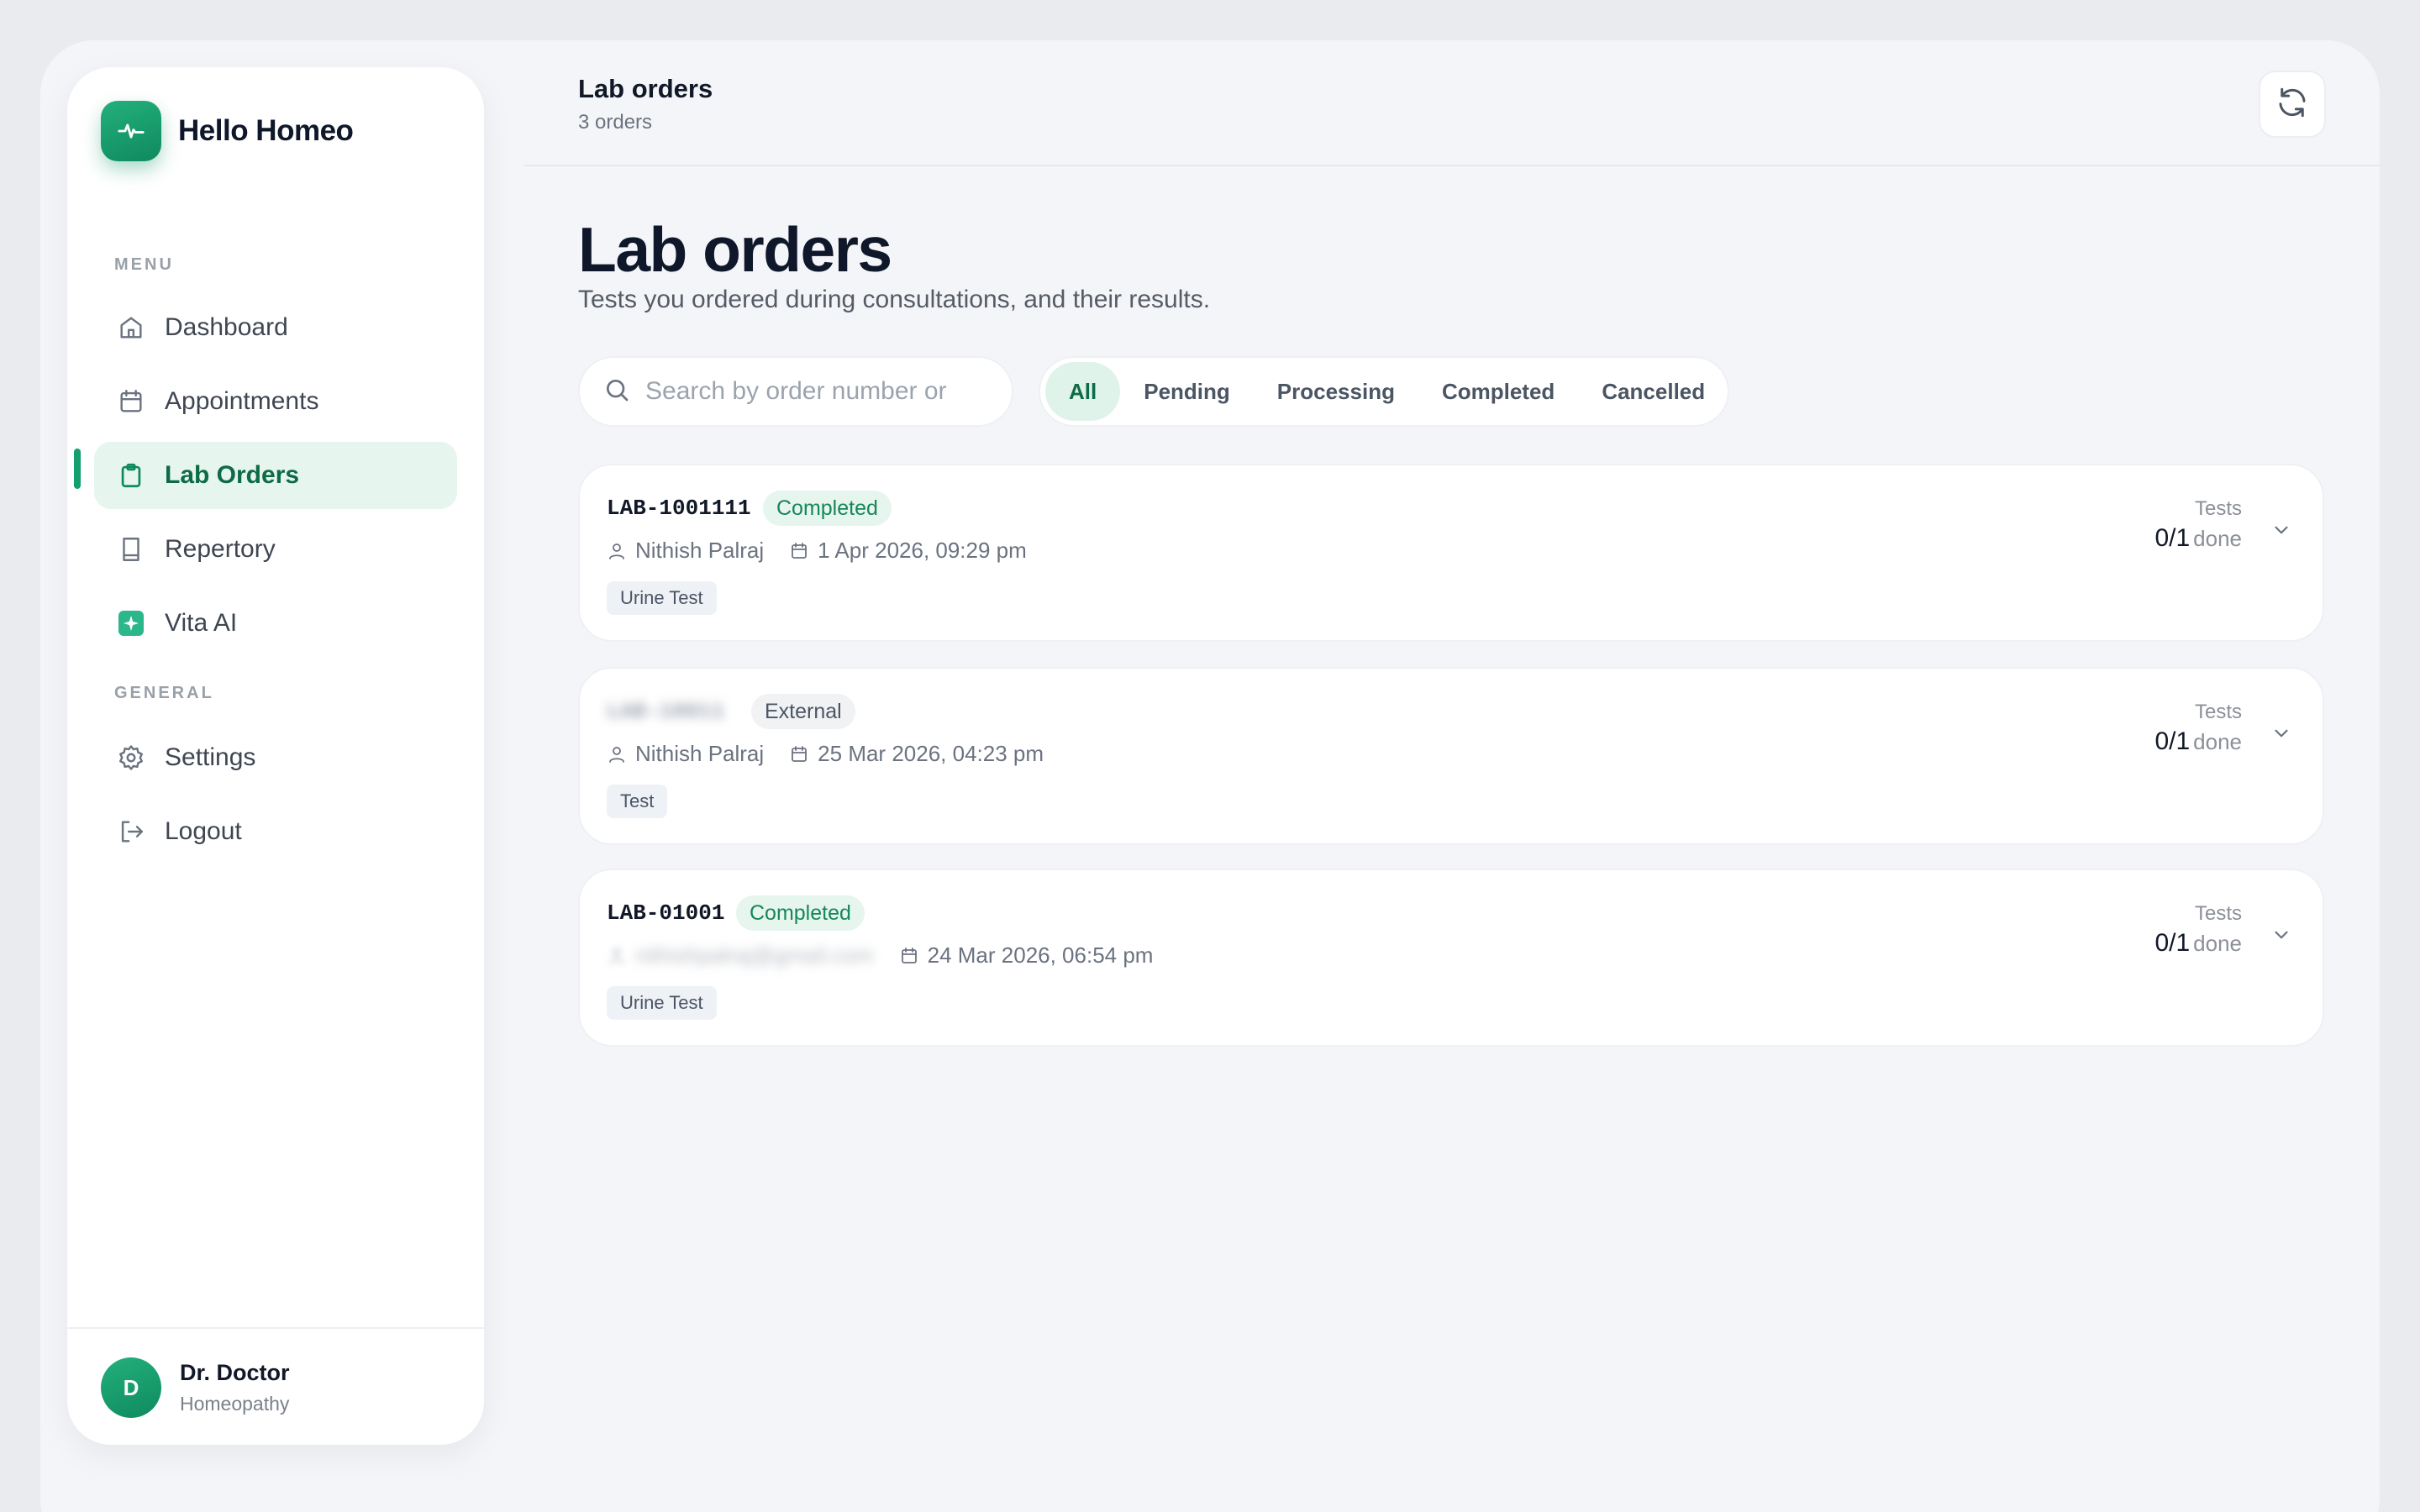 The image size is (2420, 1512). I want to click on menu-section-label: MENU, so click(144, 264).